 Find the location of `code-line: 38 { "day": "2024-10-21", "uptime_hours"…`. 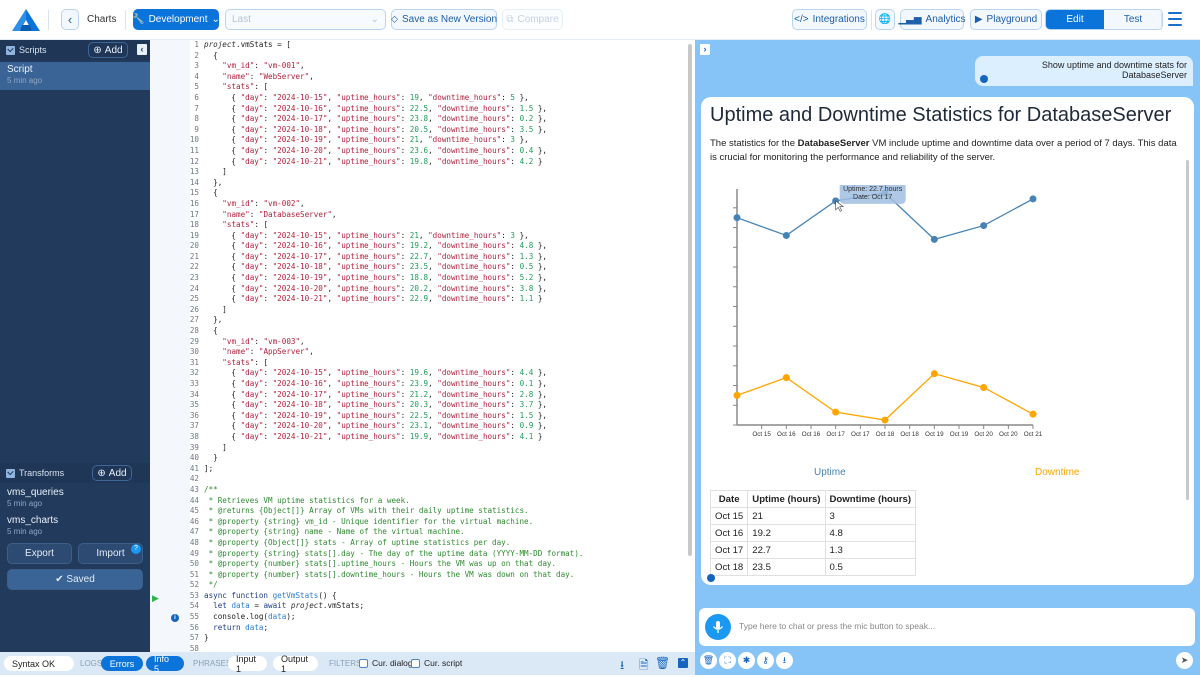

code-line: 38 { "day": "2024-10-21", "uptime_hours"… is located at coordinates (366, 437).